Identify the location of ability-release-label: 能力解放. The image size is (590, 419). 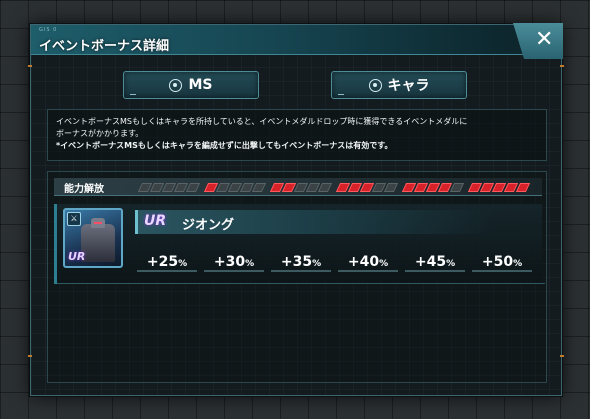
(84, 189).